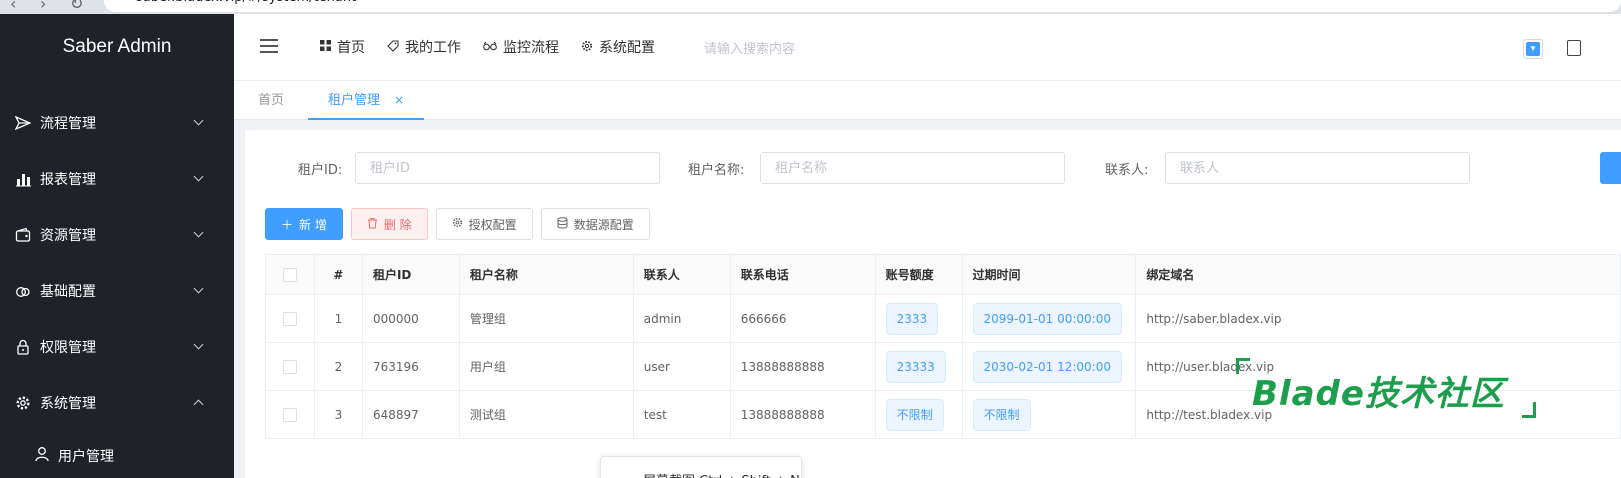  What do you see at coordinates (492, 224) in the screenshot?
I see `auth-config-label: 授权配置` at bounding box center [492, 224].